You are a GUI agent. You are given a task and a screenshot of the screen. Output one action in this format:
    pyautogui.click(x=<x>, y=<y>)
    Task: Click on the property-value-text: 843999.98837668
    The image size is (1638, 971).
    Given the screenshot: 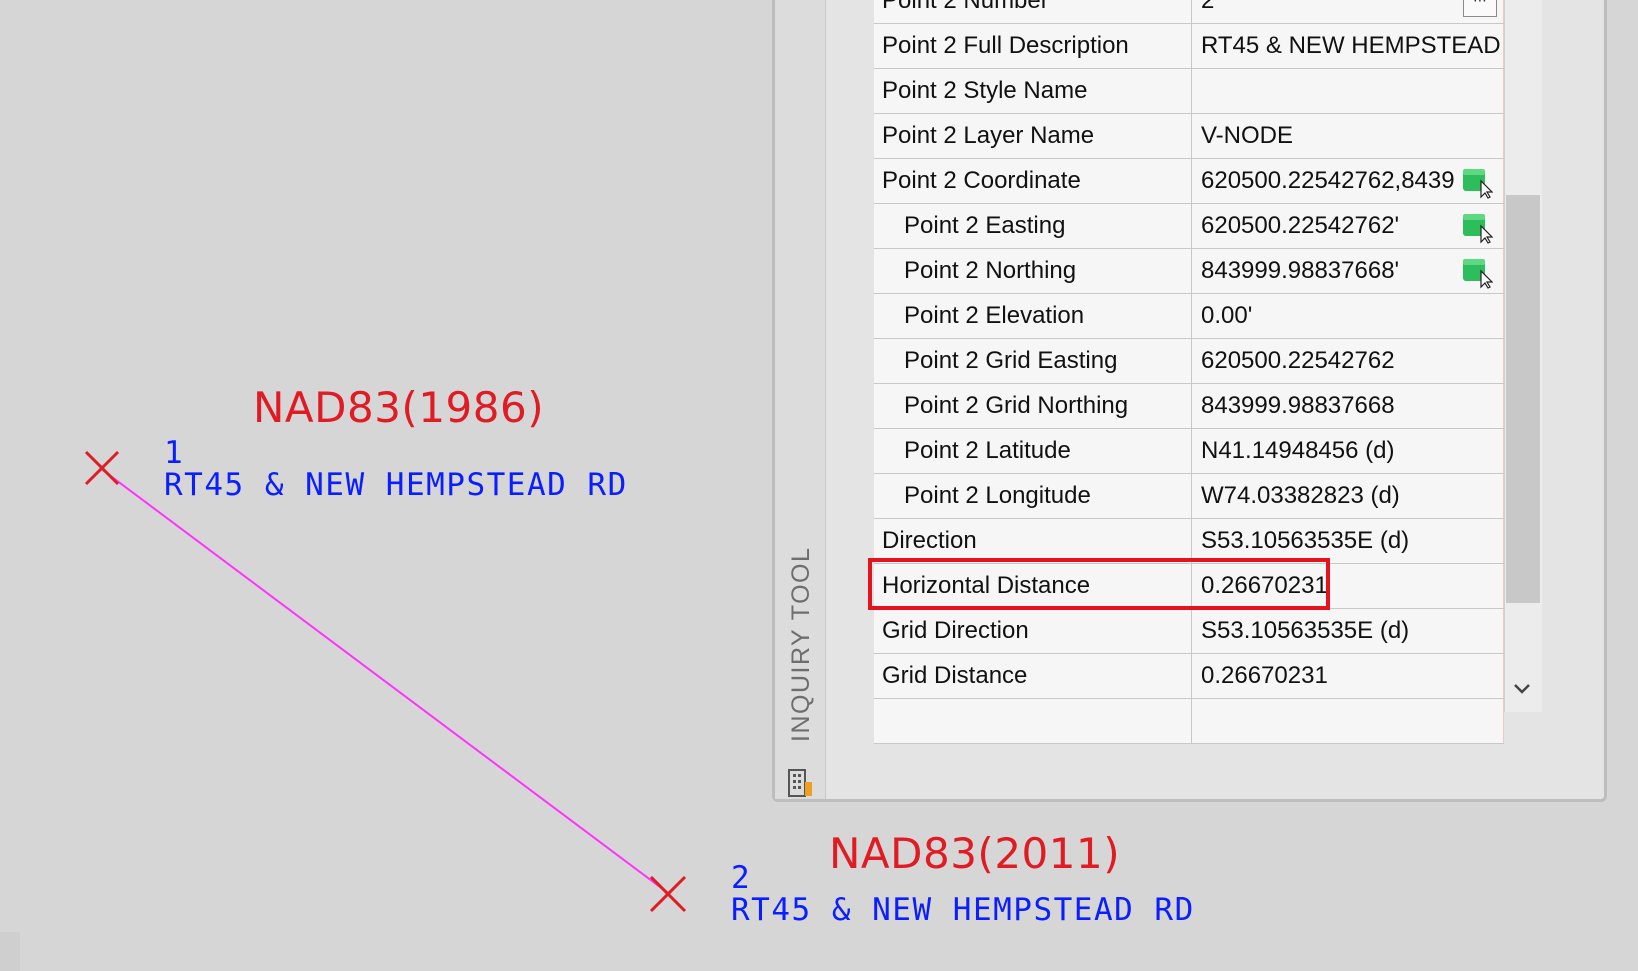 What is the action you would take?
    pyautogui.click(x=1298, y=405)
    